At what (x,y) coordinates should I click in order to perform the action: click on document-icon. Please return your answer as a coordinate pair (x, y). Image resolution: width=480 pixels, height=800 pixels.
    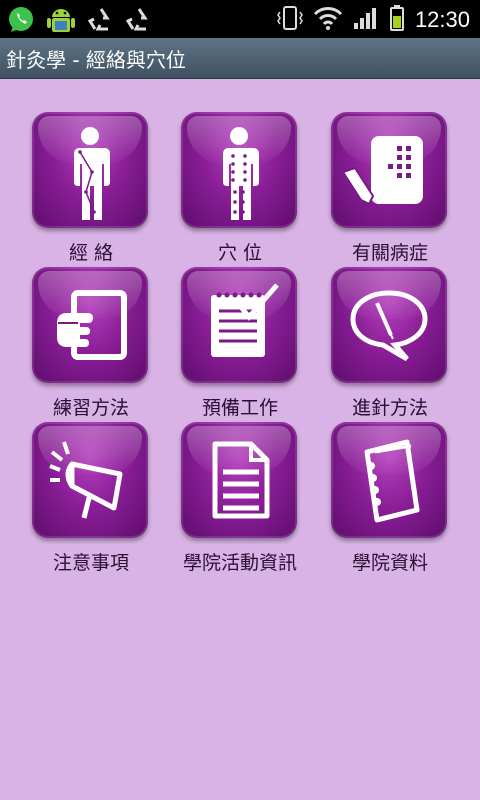
    Looking at the image, I should click on (241, 480).